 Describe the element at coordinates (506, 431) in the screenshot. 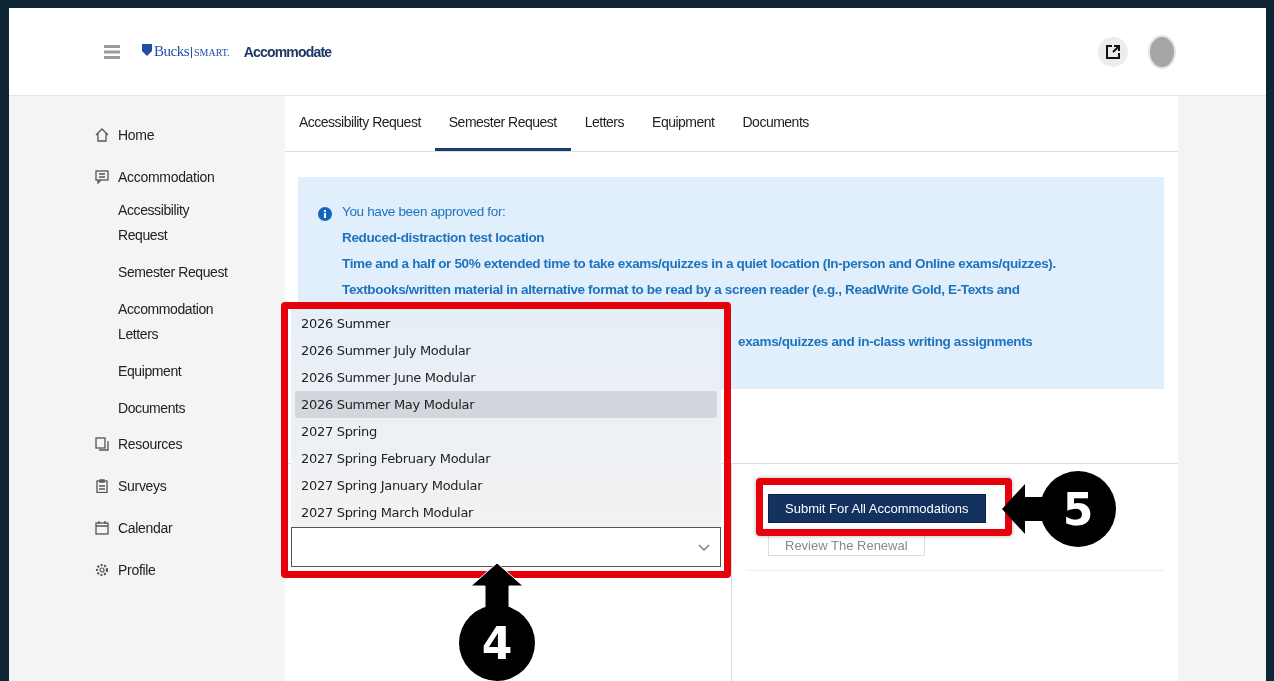

I see `dropdown-option: 2027 Spring` at that location.